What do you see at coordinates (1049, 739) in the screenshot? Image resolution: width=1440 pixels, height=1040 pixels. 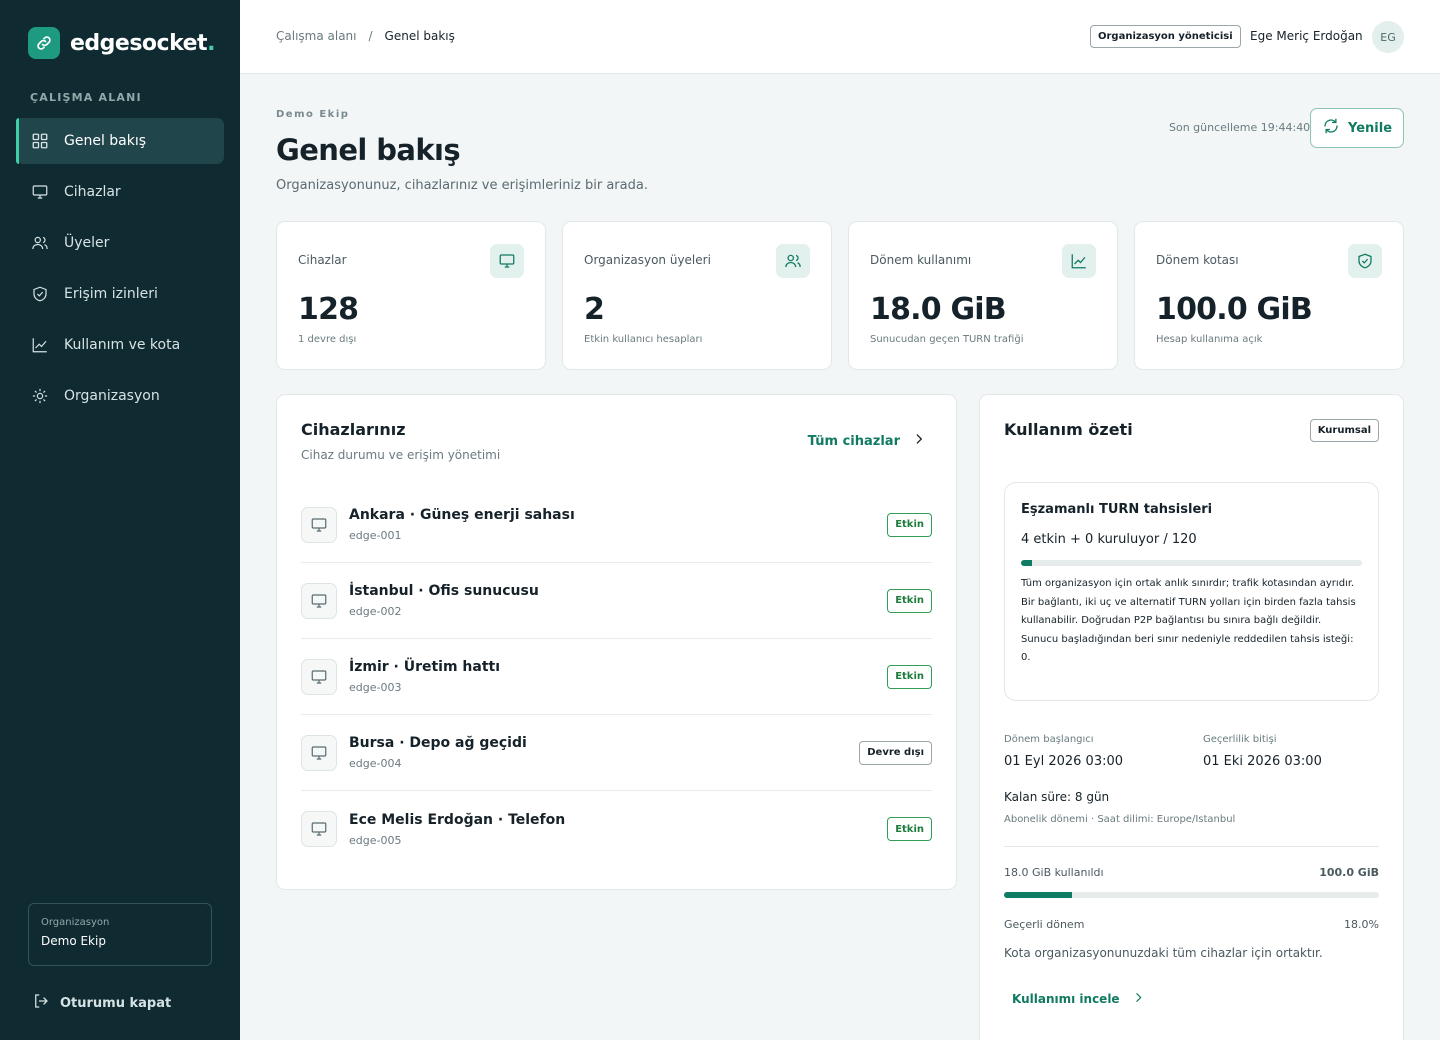 I see `period-start-label: Dönem başlangıcı` at bounding box center [1049, 739].